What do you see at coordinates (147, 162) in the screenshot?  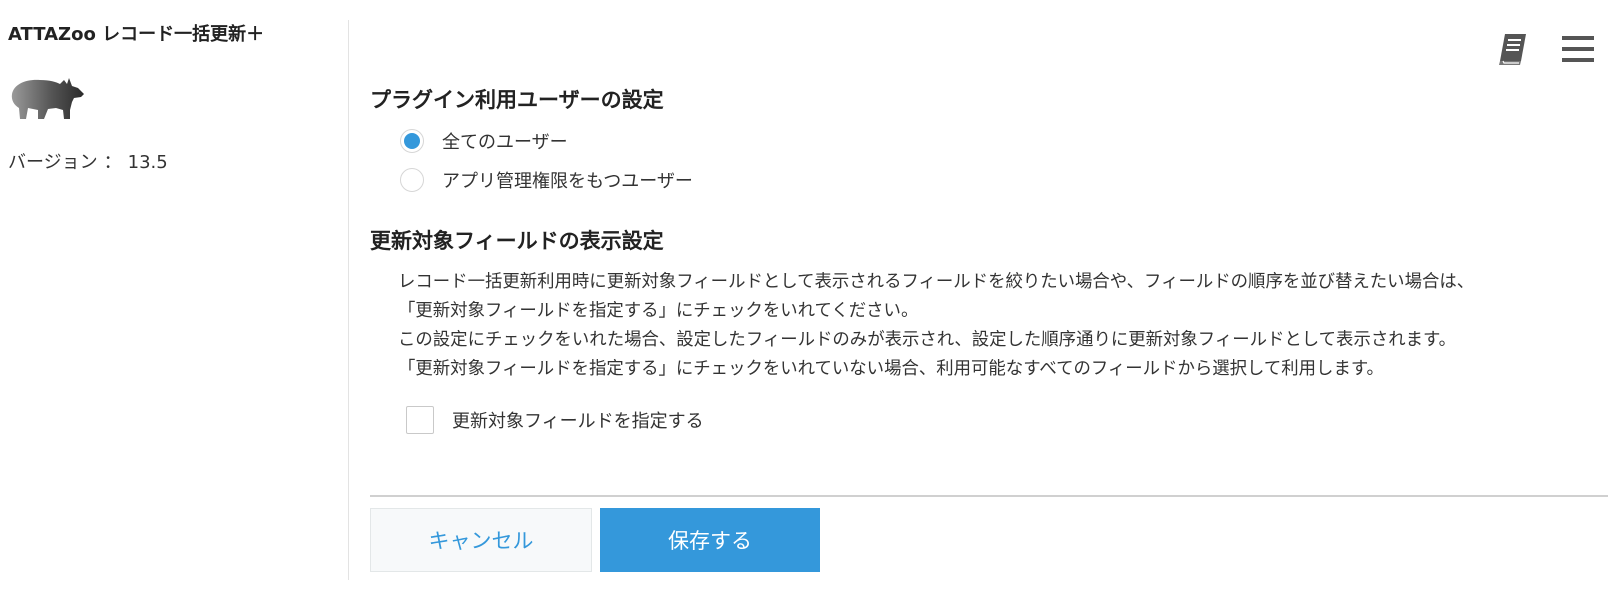 I see `version-value: 13.5` at bounding box center [147, 162].